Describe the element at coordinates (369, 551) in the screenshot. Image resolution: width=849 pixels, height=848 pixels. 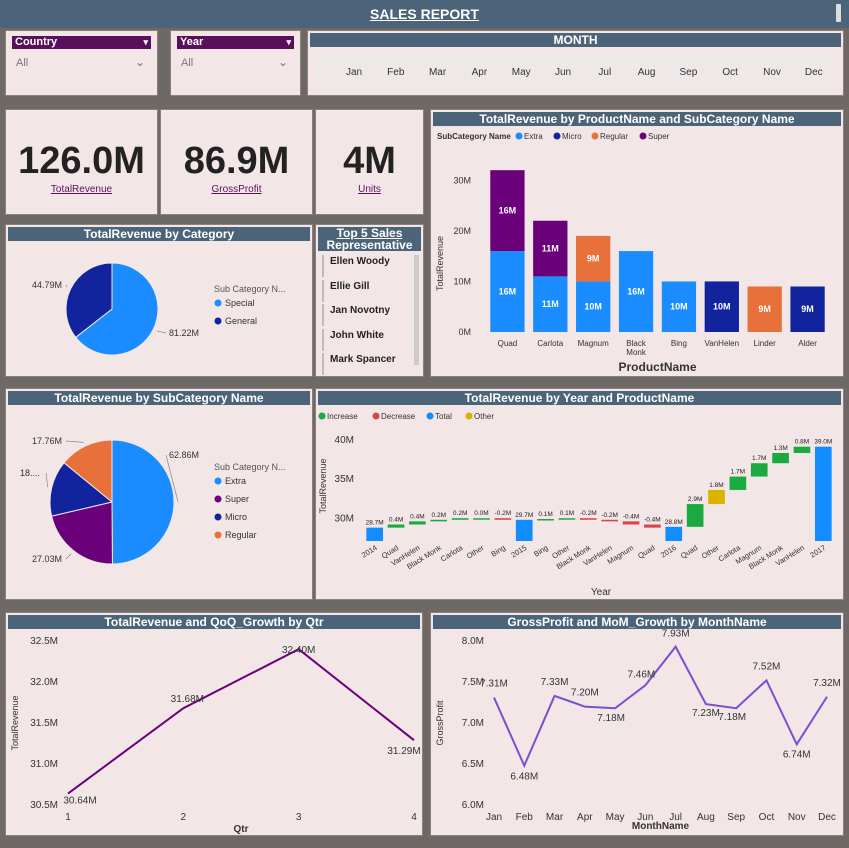
I see `x-tick-label: 2014` at that location.